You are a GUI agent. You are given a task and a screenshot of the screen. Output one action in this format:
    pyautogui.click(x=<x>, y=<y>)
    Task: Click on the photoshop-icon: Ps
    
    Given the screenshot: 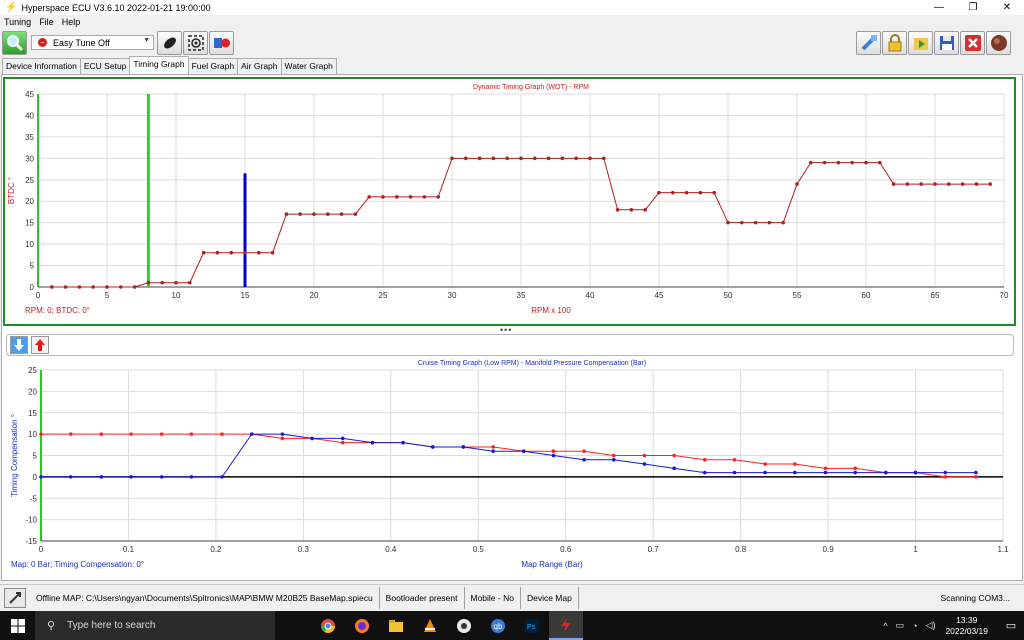 What is the action you would take?
    pyautogui.click(x=532, y=625)
    